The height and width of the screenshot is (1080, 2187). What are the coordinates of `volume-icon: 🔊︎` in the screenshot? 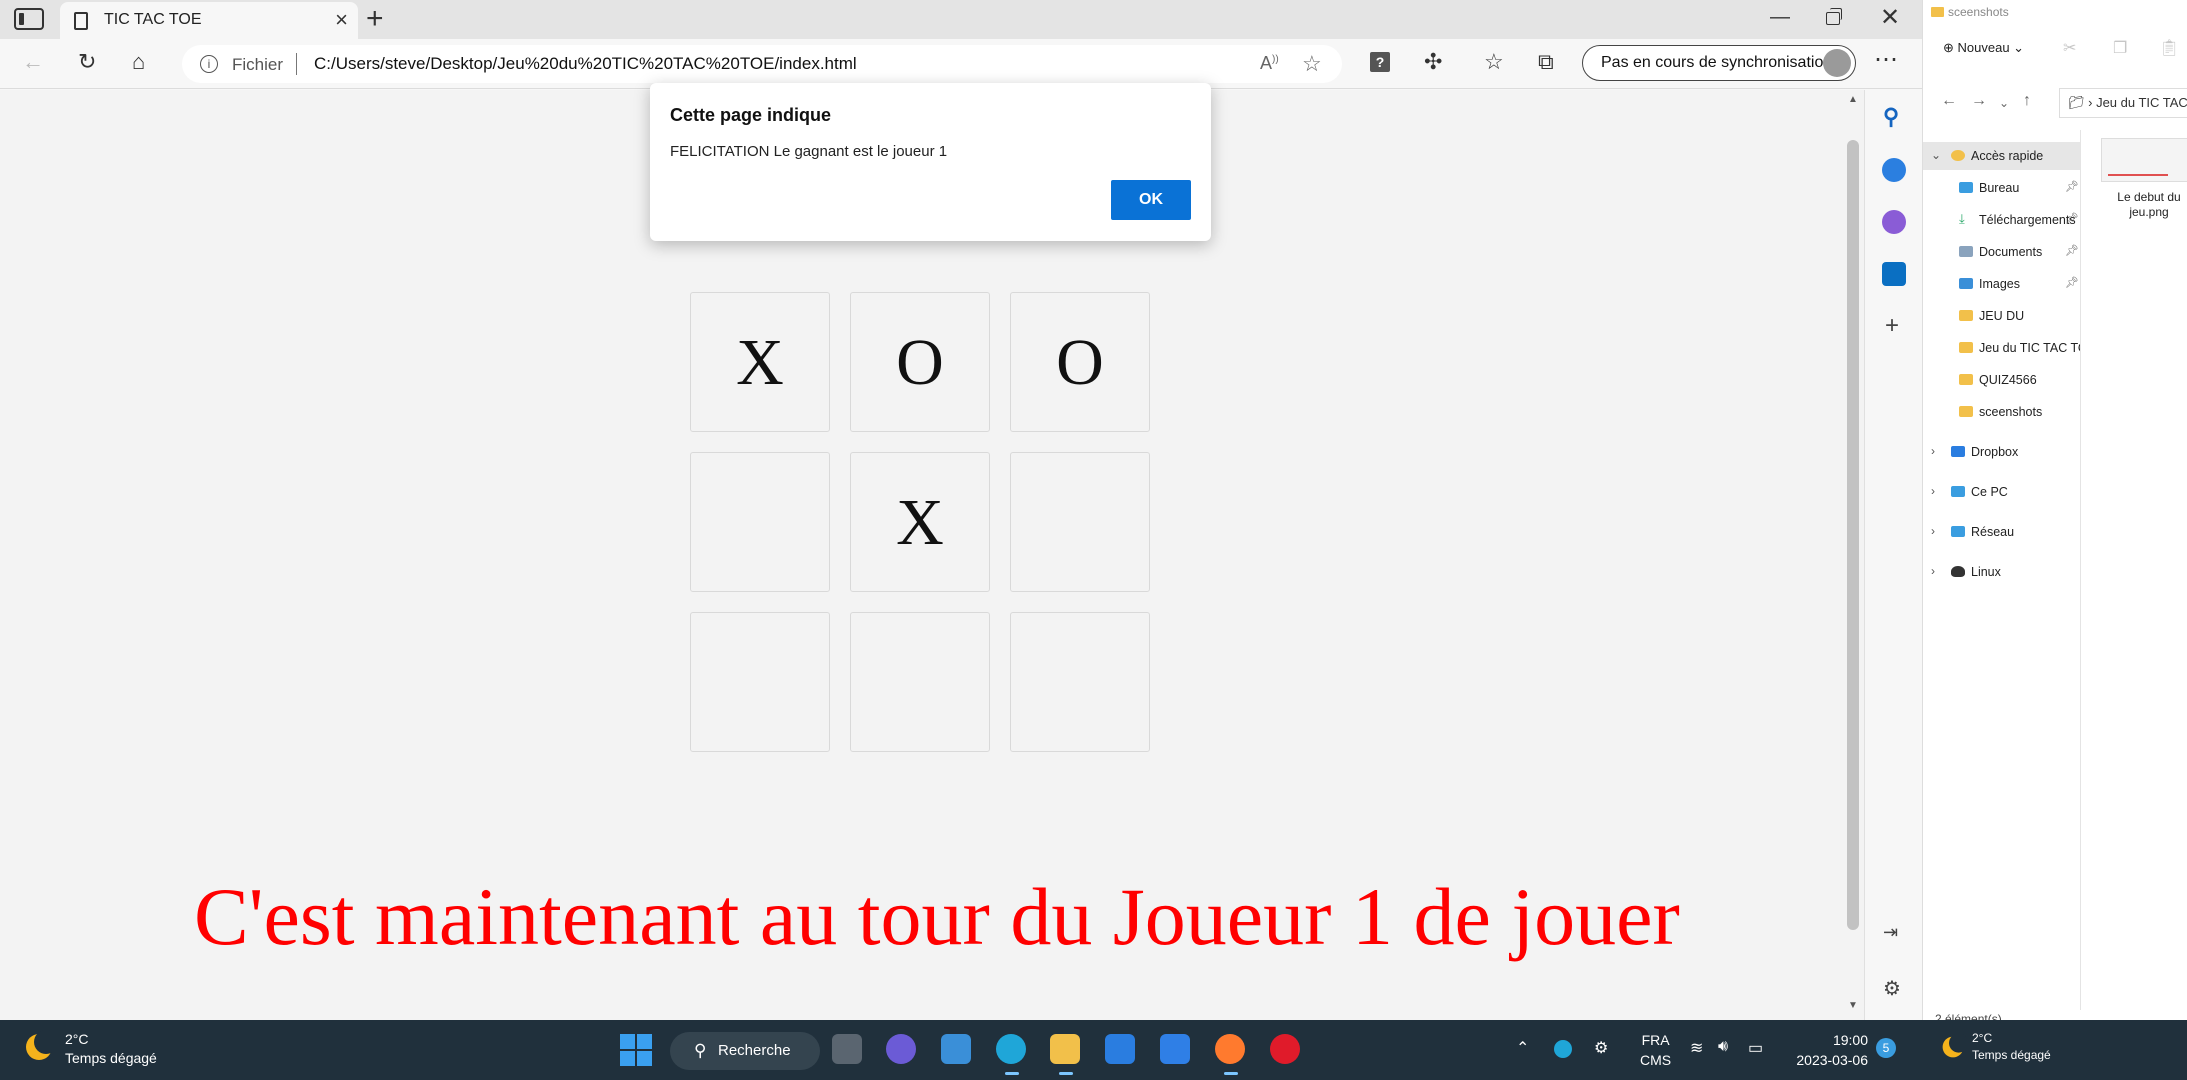 It's located at (1723, 1047).